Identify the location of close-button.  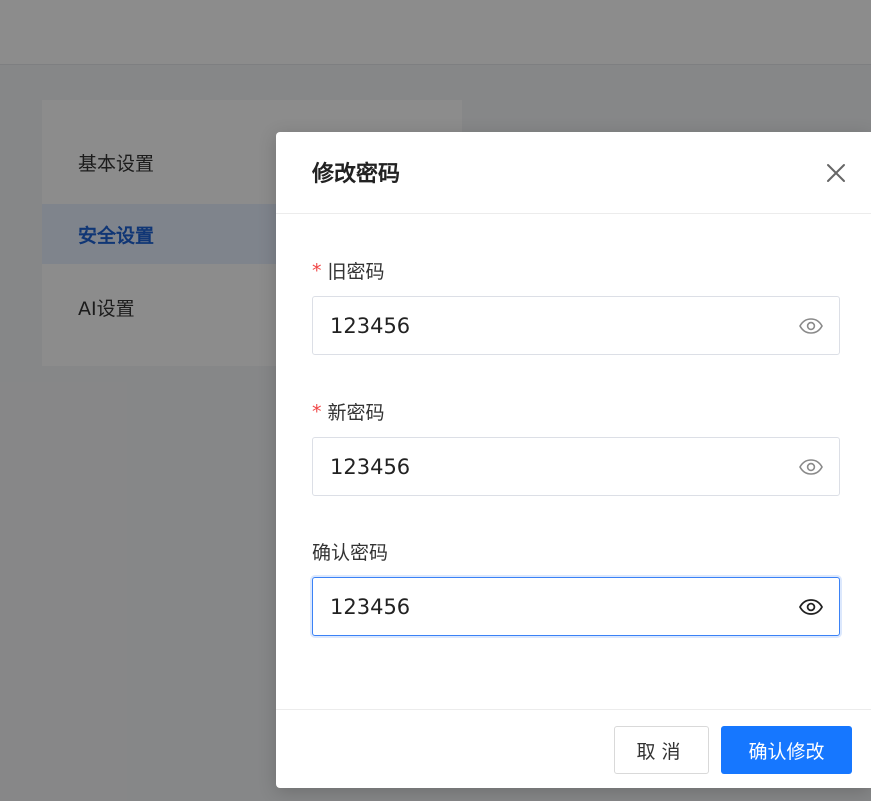
(836, 173).